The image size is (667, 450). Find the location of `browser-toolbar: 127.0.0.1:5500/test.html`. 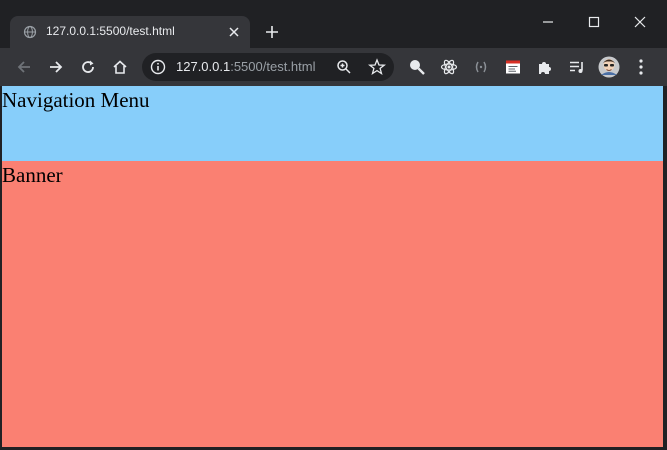

browser-toolbar: 127.0.0.1:5500/test.html is located at coordinates (333, 67).